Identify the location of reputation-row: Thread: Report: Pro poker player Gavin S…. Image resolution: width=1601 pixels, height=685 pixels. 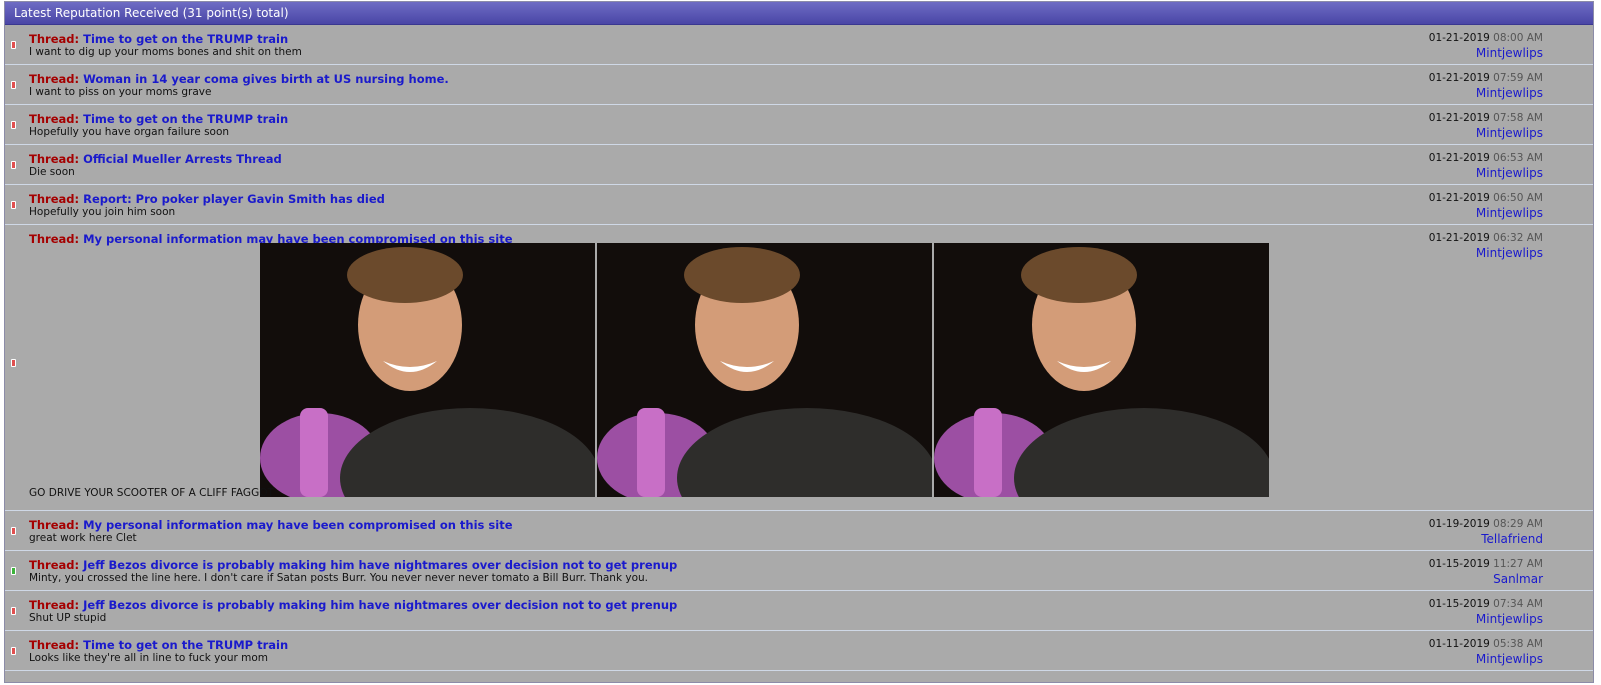
(799, 205).